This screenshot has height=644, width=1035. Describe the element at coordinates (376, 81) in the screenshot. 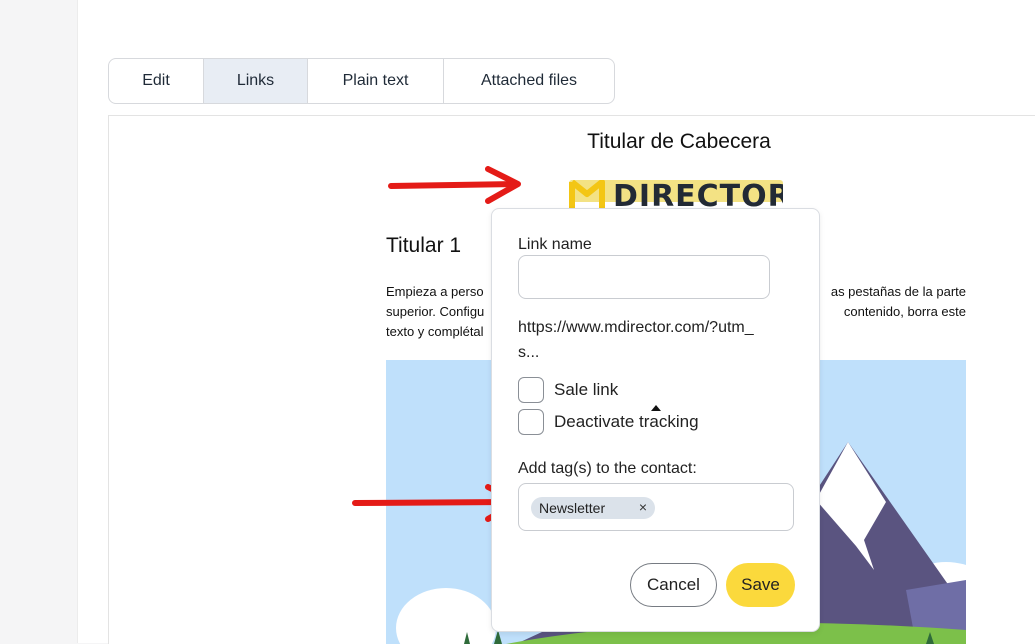

I see `tab-plain-text: Plain text` at that location.